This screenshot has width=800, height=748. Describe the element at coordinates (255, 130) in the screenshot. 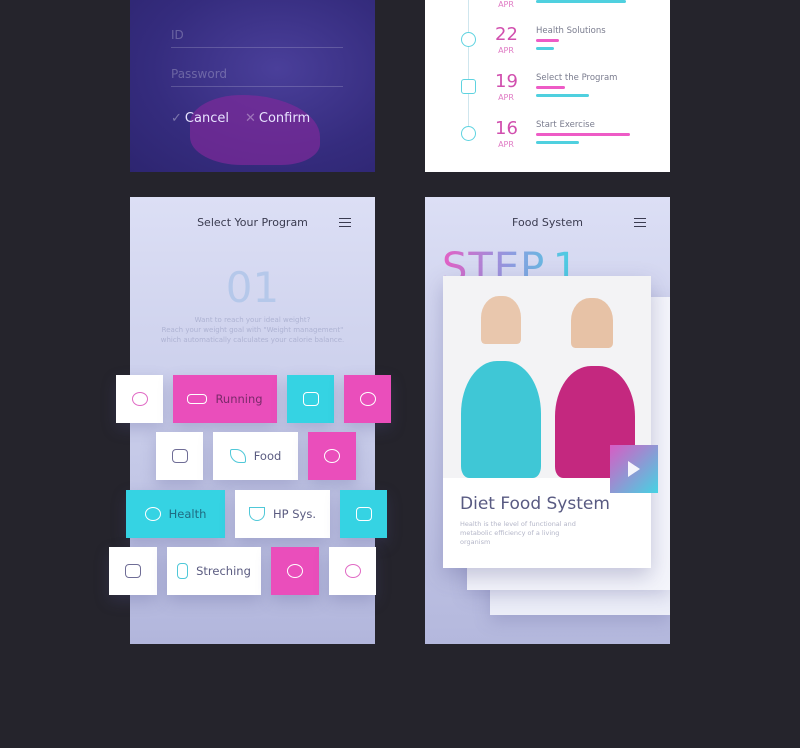

I see `background-photo` at that location.